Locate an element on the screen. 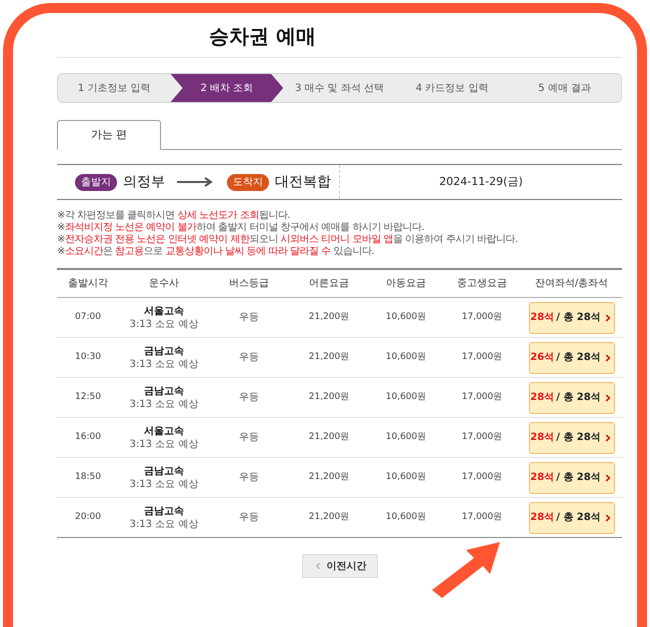 Image resolution: width=650 pixels, height=627 pixels. notice-text: ※소요시간은 참고용으로 교통상황이나 날씨 등에 따라 달라질 수 있습니다. is located at coordinates (216, 252).